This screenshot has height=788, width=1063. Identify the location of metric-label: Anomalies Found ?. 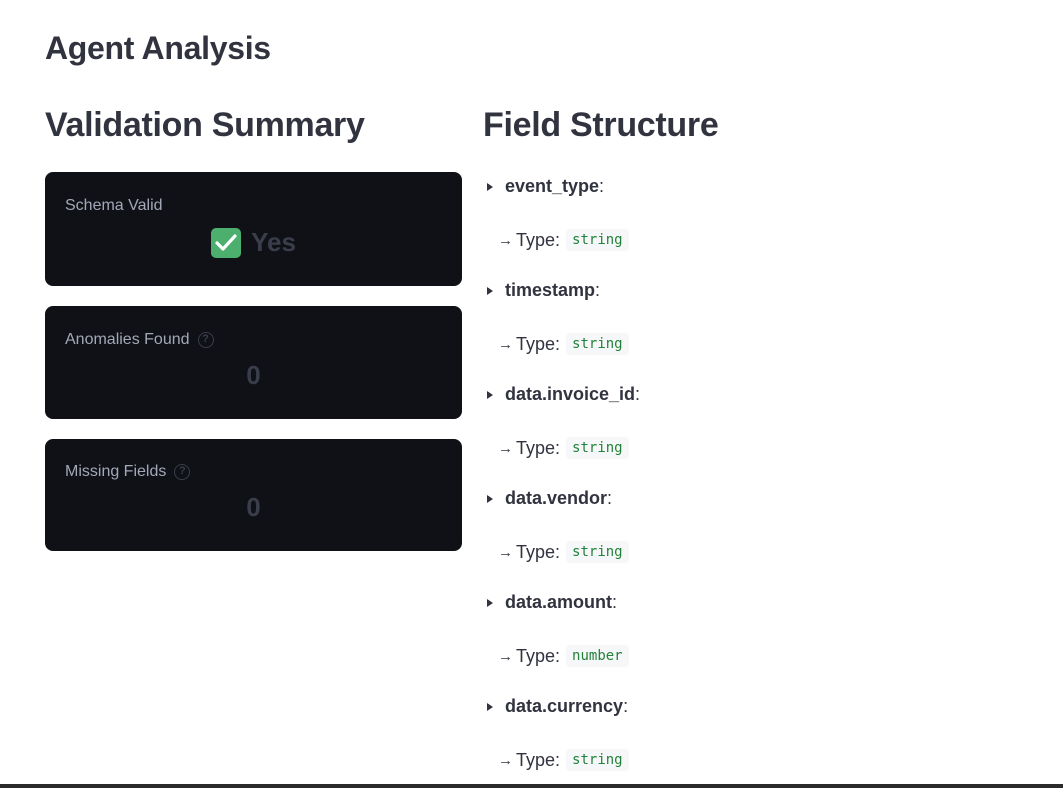
(139, 340).